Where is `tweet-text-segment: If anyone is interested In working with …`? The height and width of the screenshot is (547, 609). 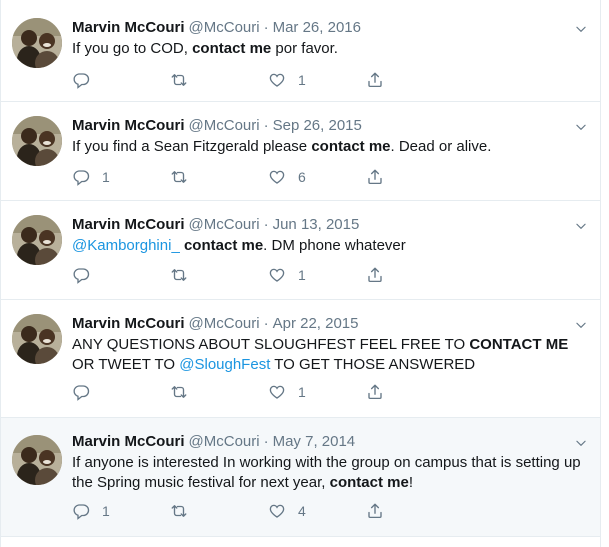 tweet-text-segment: If anyone is interested In working with … is located at coordinates (326, 472).